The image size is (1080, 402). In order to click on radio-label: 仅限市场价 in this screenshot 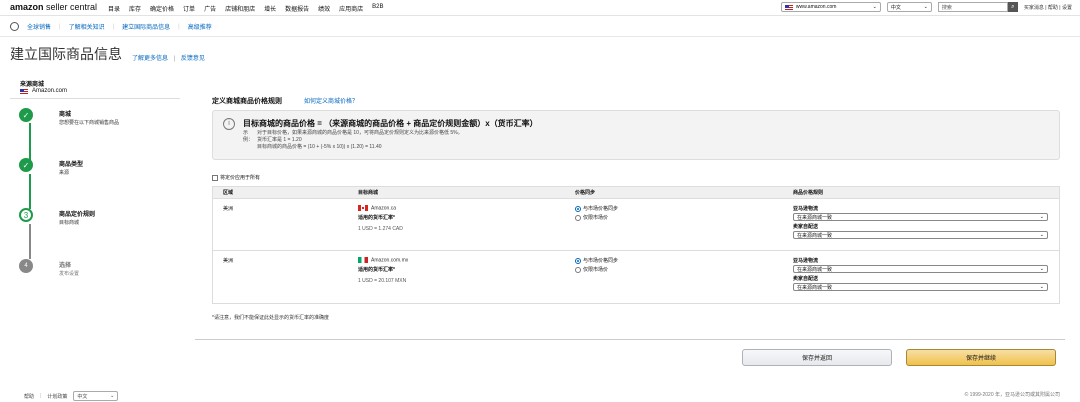, I will do `click(596, 270)`.